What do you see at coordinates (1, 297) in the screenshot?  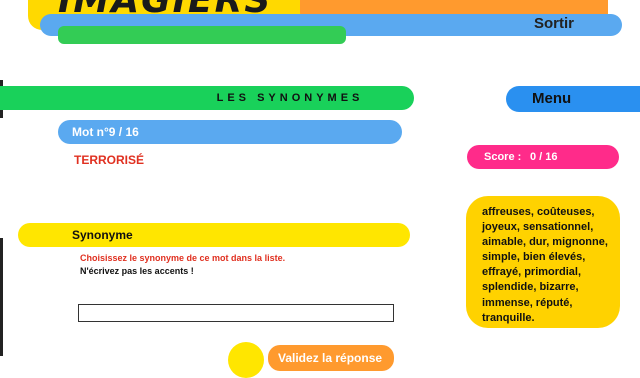 I see `left-edge-bar` at bounding box center [1, 297].